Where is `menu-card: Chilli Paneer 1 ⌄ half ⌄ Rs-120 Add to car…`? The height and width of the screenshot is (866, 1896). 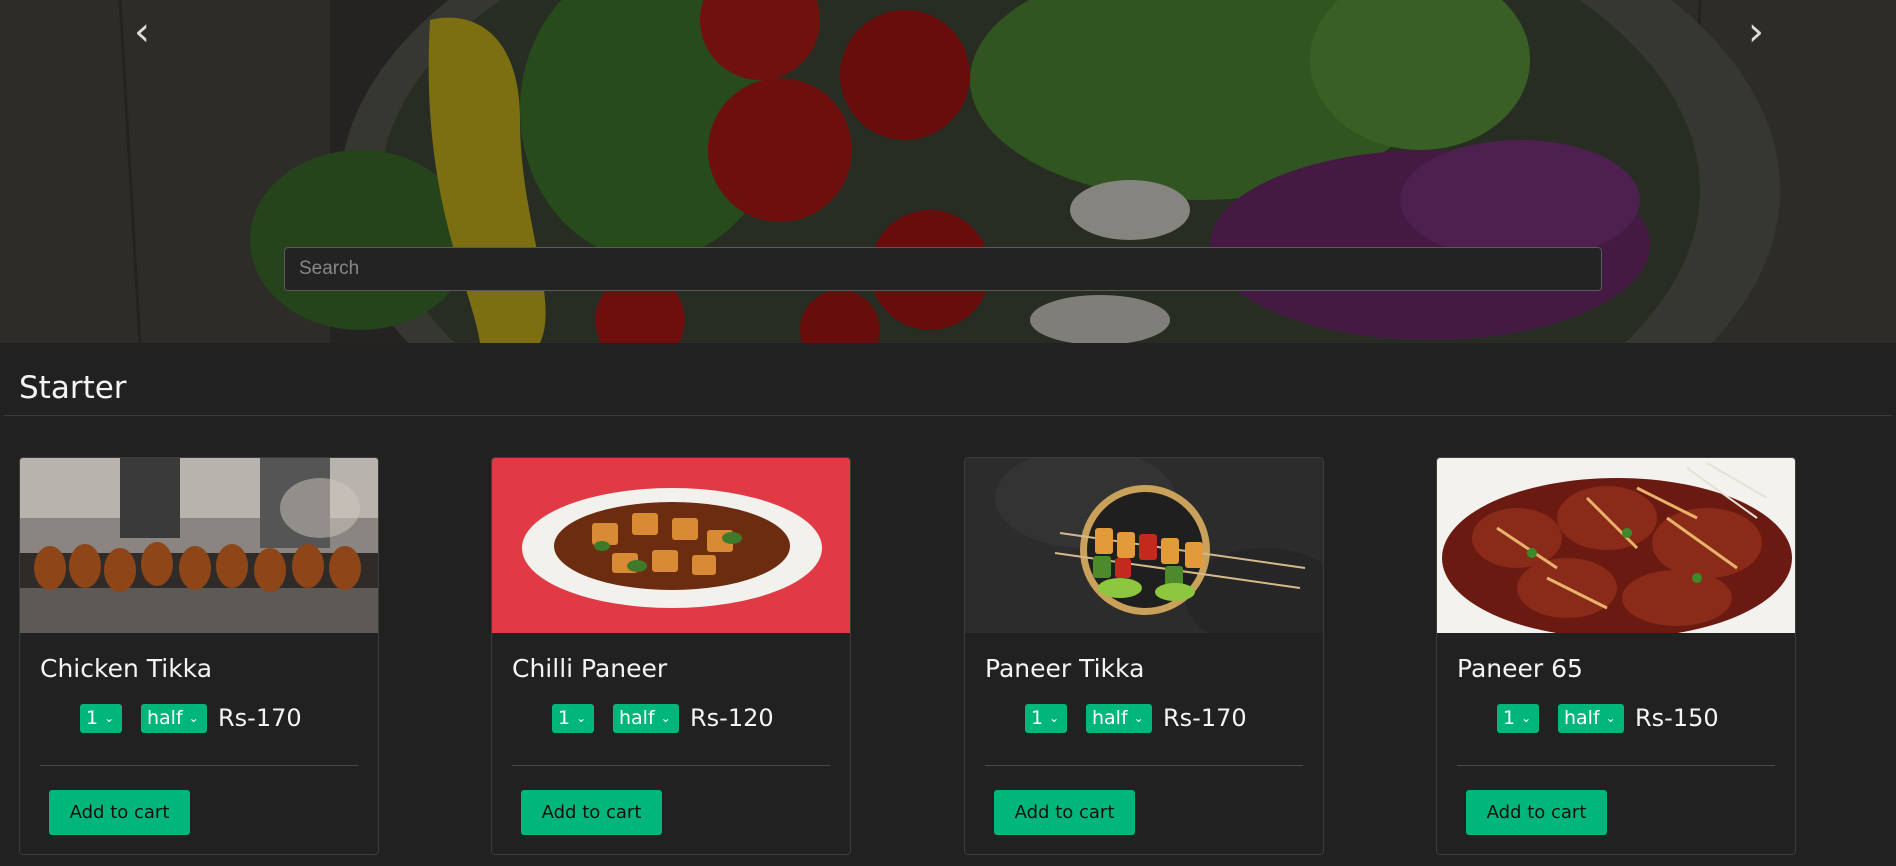 menu-card: Chilli Paneer 1 ⌄ half ⌄ Rs-120 Add to car… is located at coordinates (671, 656).